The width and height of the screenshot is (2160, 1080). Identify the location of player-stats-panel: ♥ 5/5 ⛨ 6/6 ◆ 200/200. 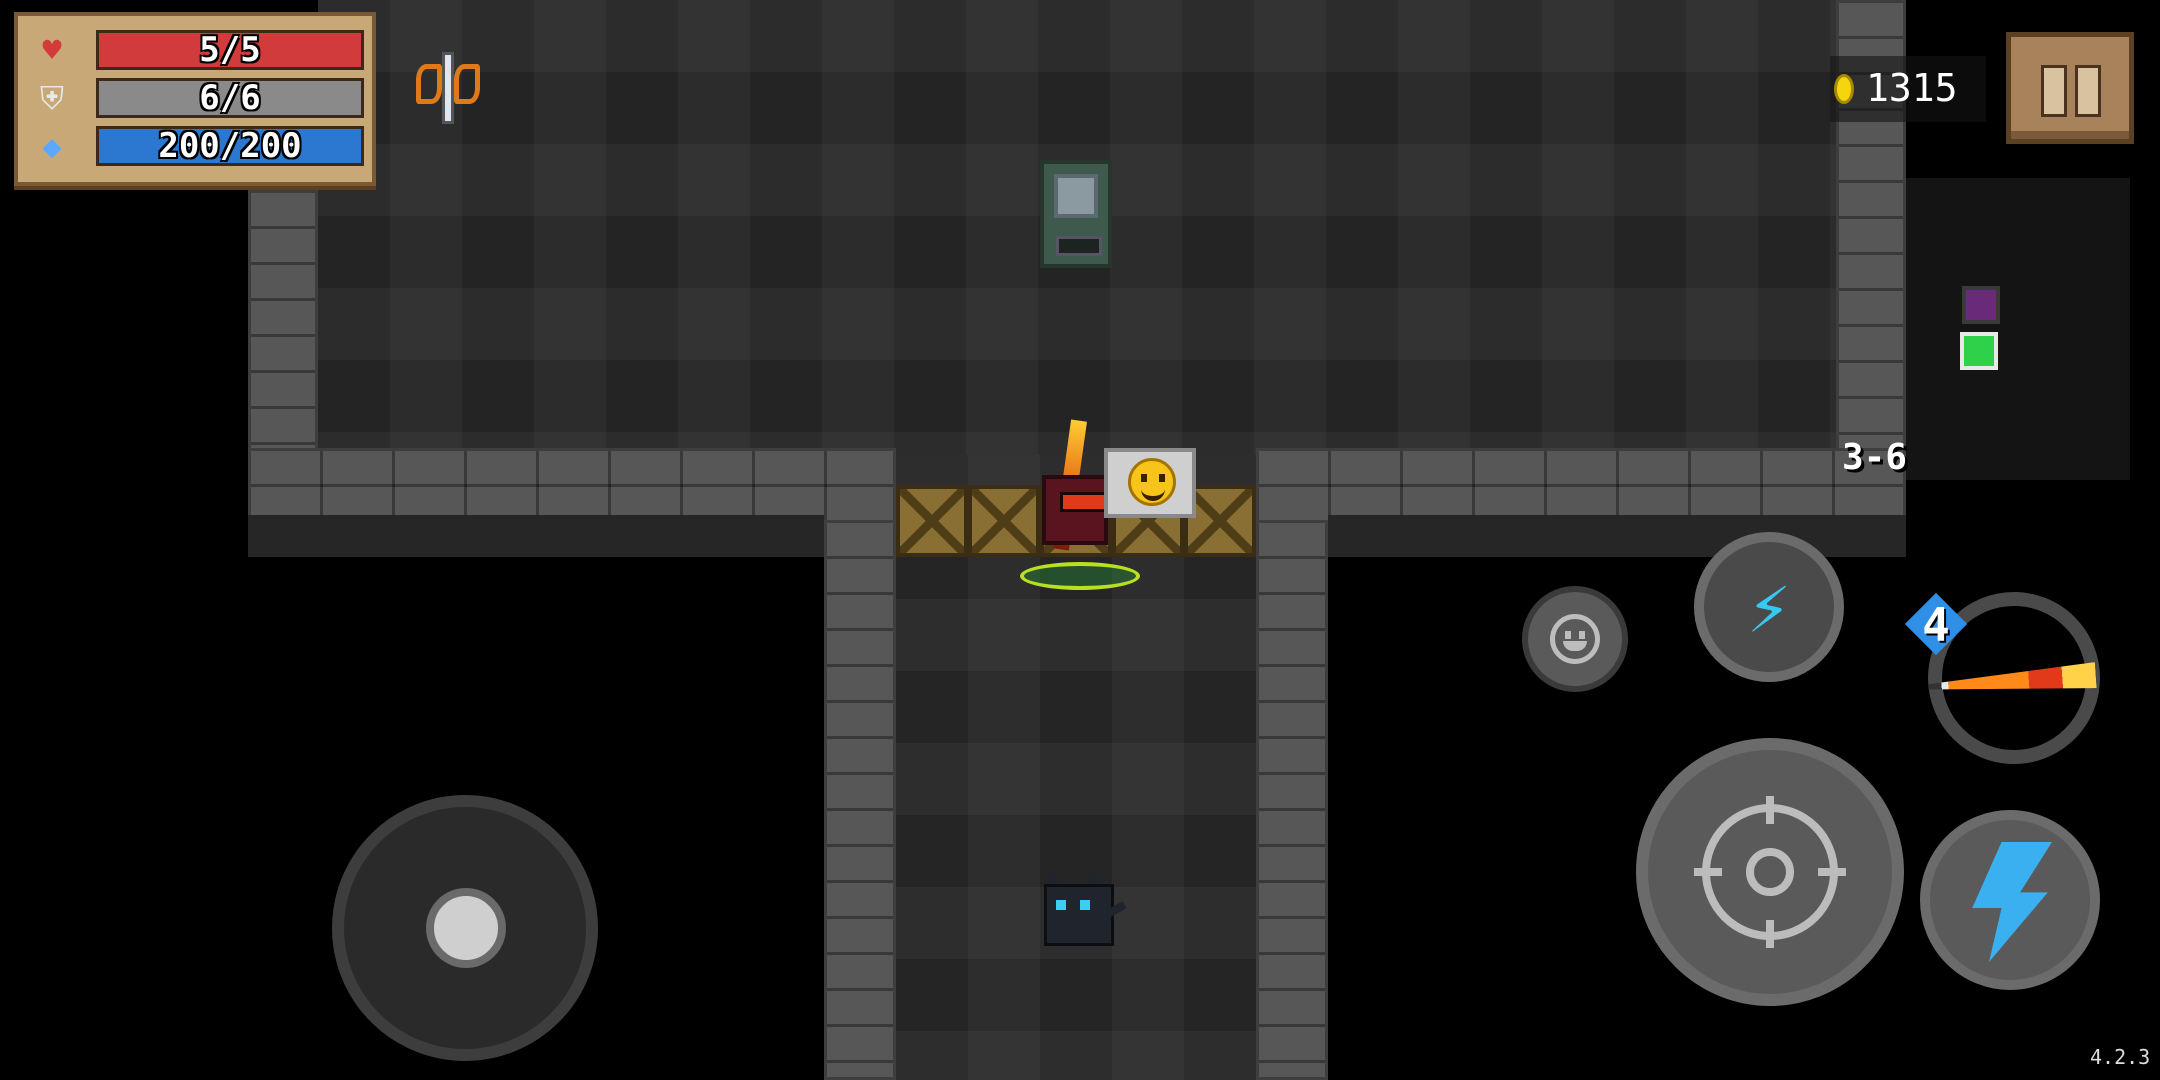
(195, 99).